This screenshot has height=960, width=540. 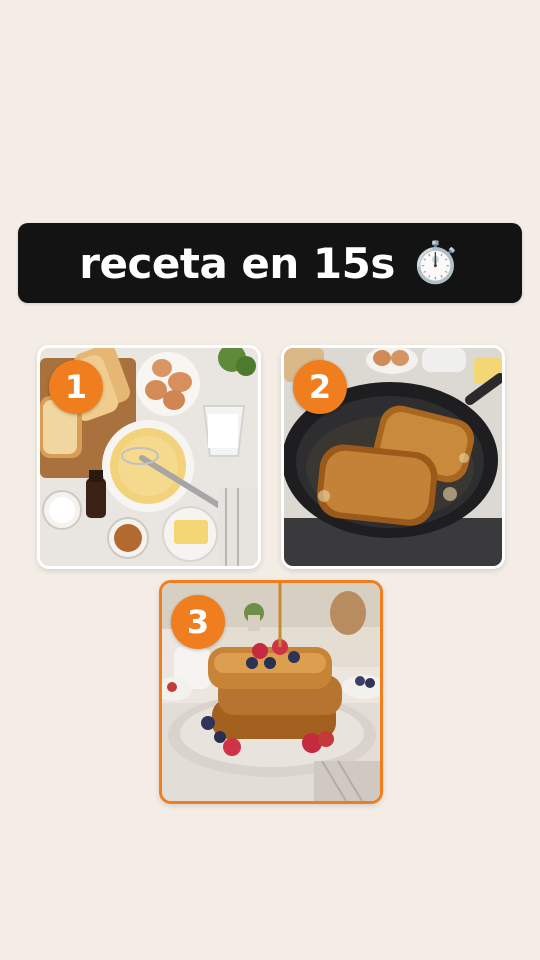 I want to click on stopwatch-icon: ⏱️, so click(x=435, y=263).